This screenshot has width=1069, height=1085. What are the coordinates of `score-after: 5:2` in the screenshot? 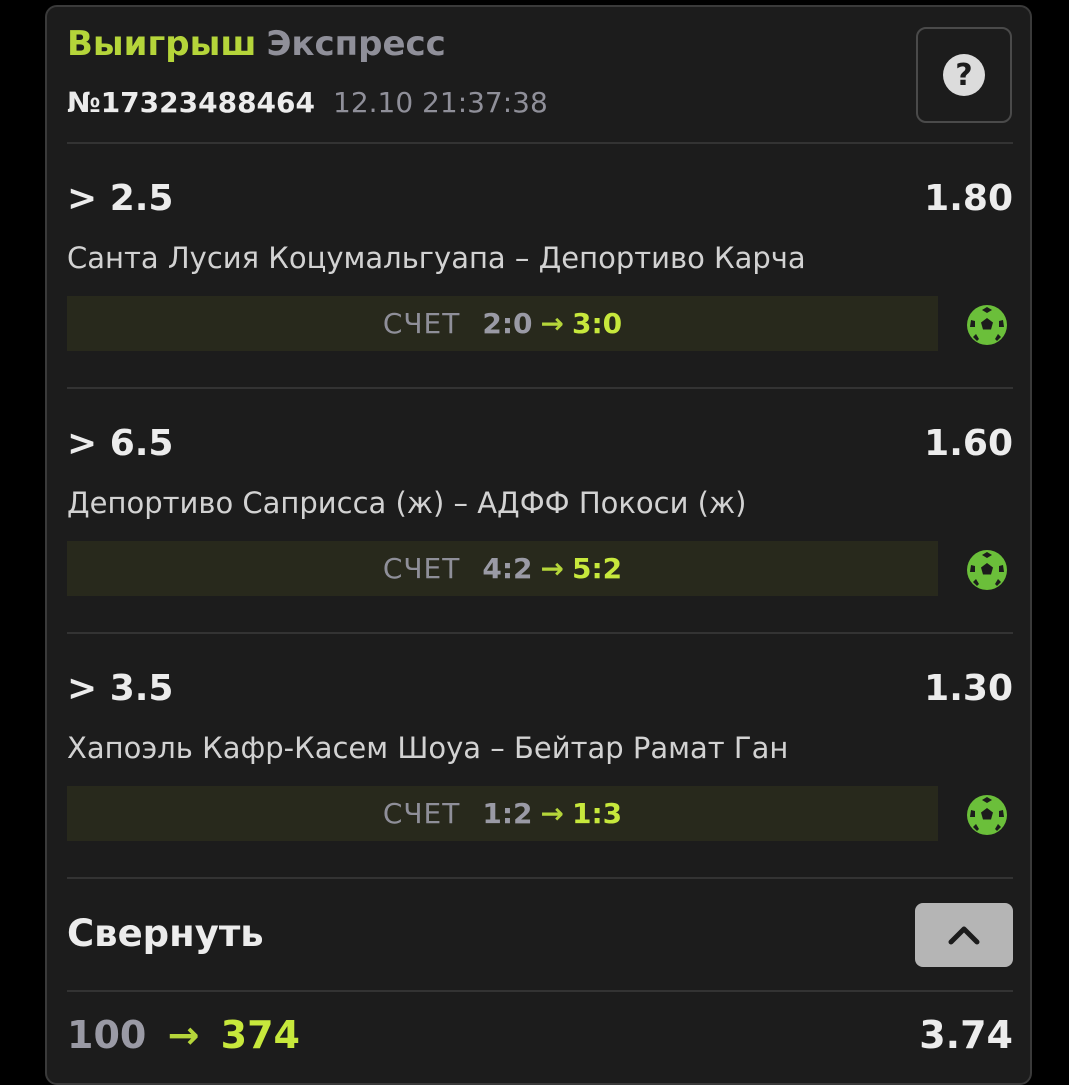 It's located at (597, 568).